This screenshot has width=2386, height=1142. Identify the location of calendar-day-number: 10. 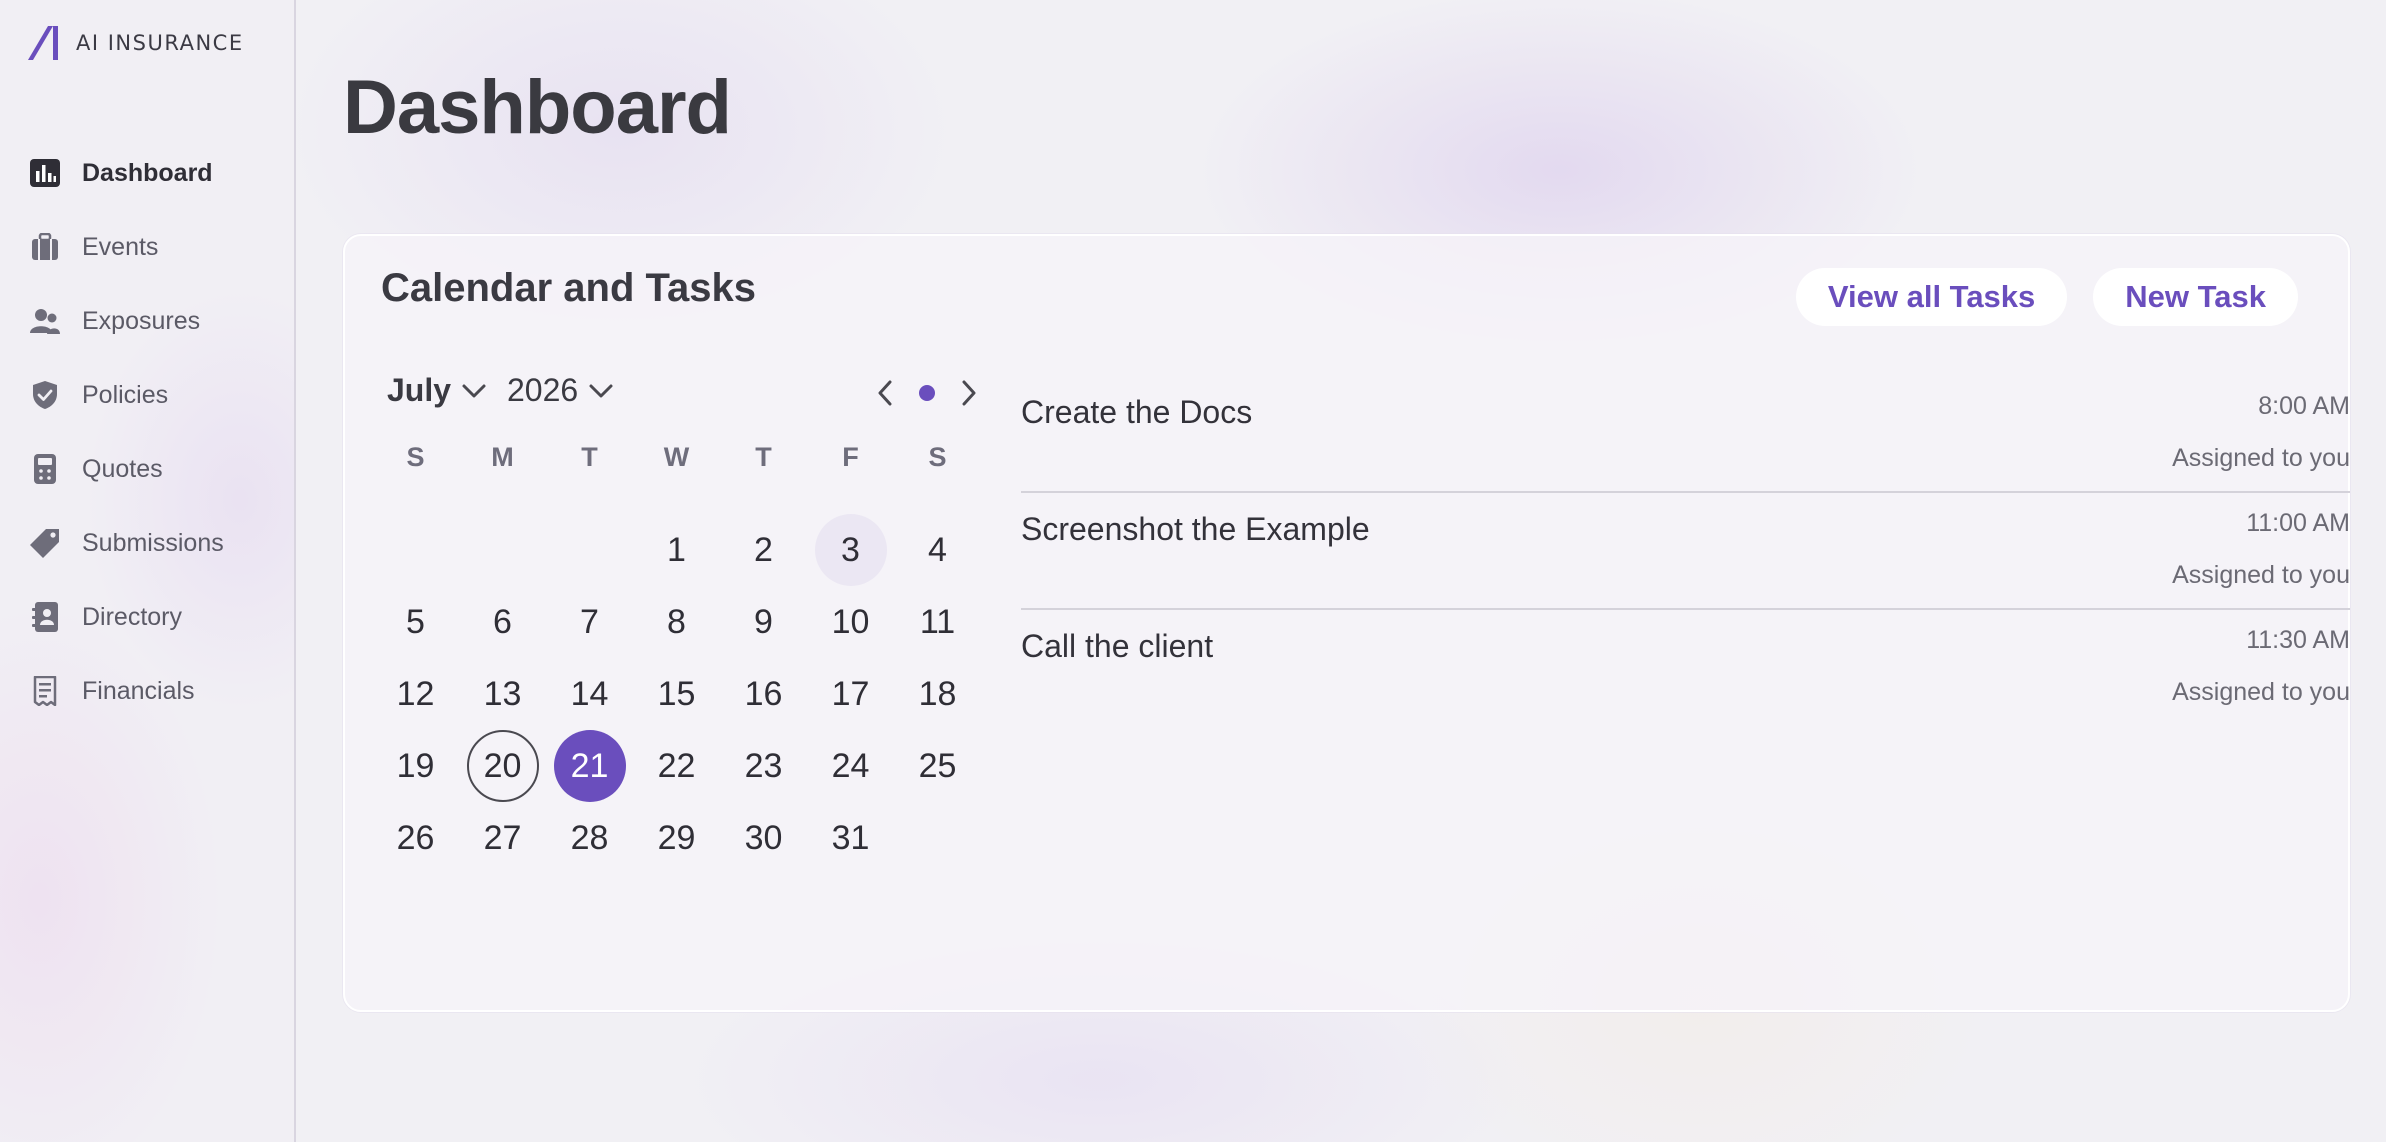
(850, 621).